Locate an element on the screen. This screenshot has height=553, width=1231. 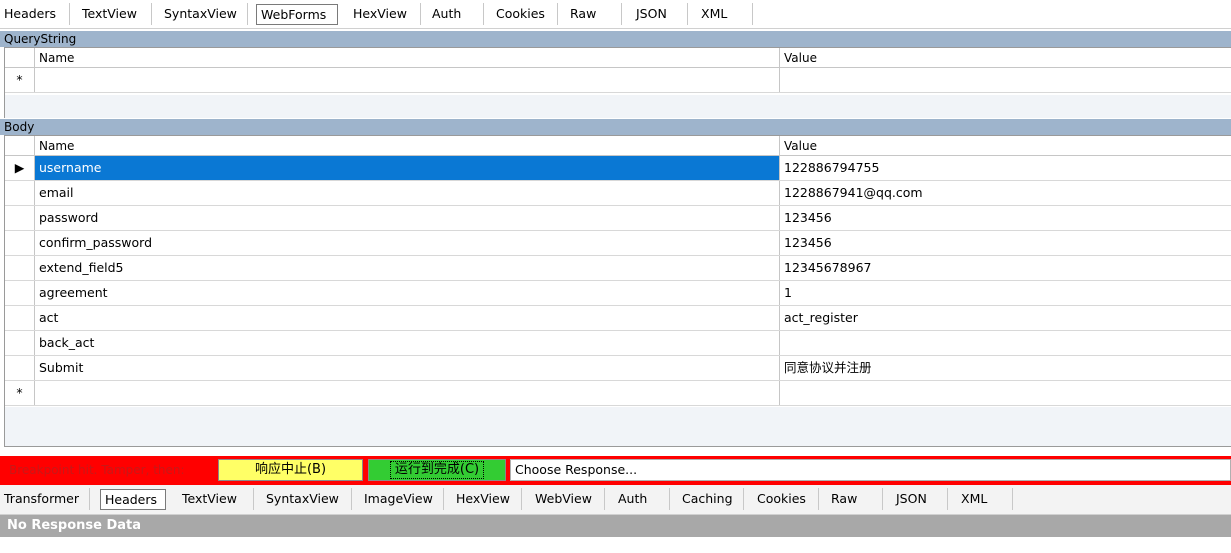
name-cell: extend_field5 is located at coordinates (407, 268).